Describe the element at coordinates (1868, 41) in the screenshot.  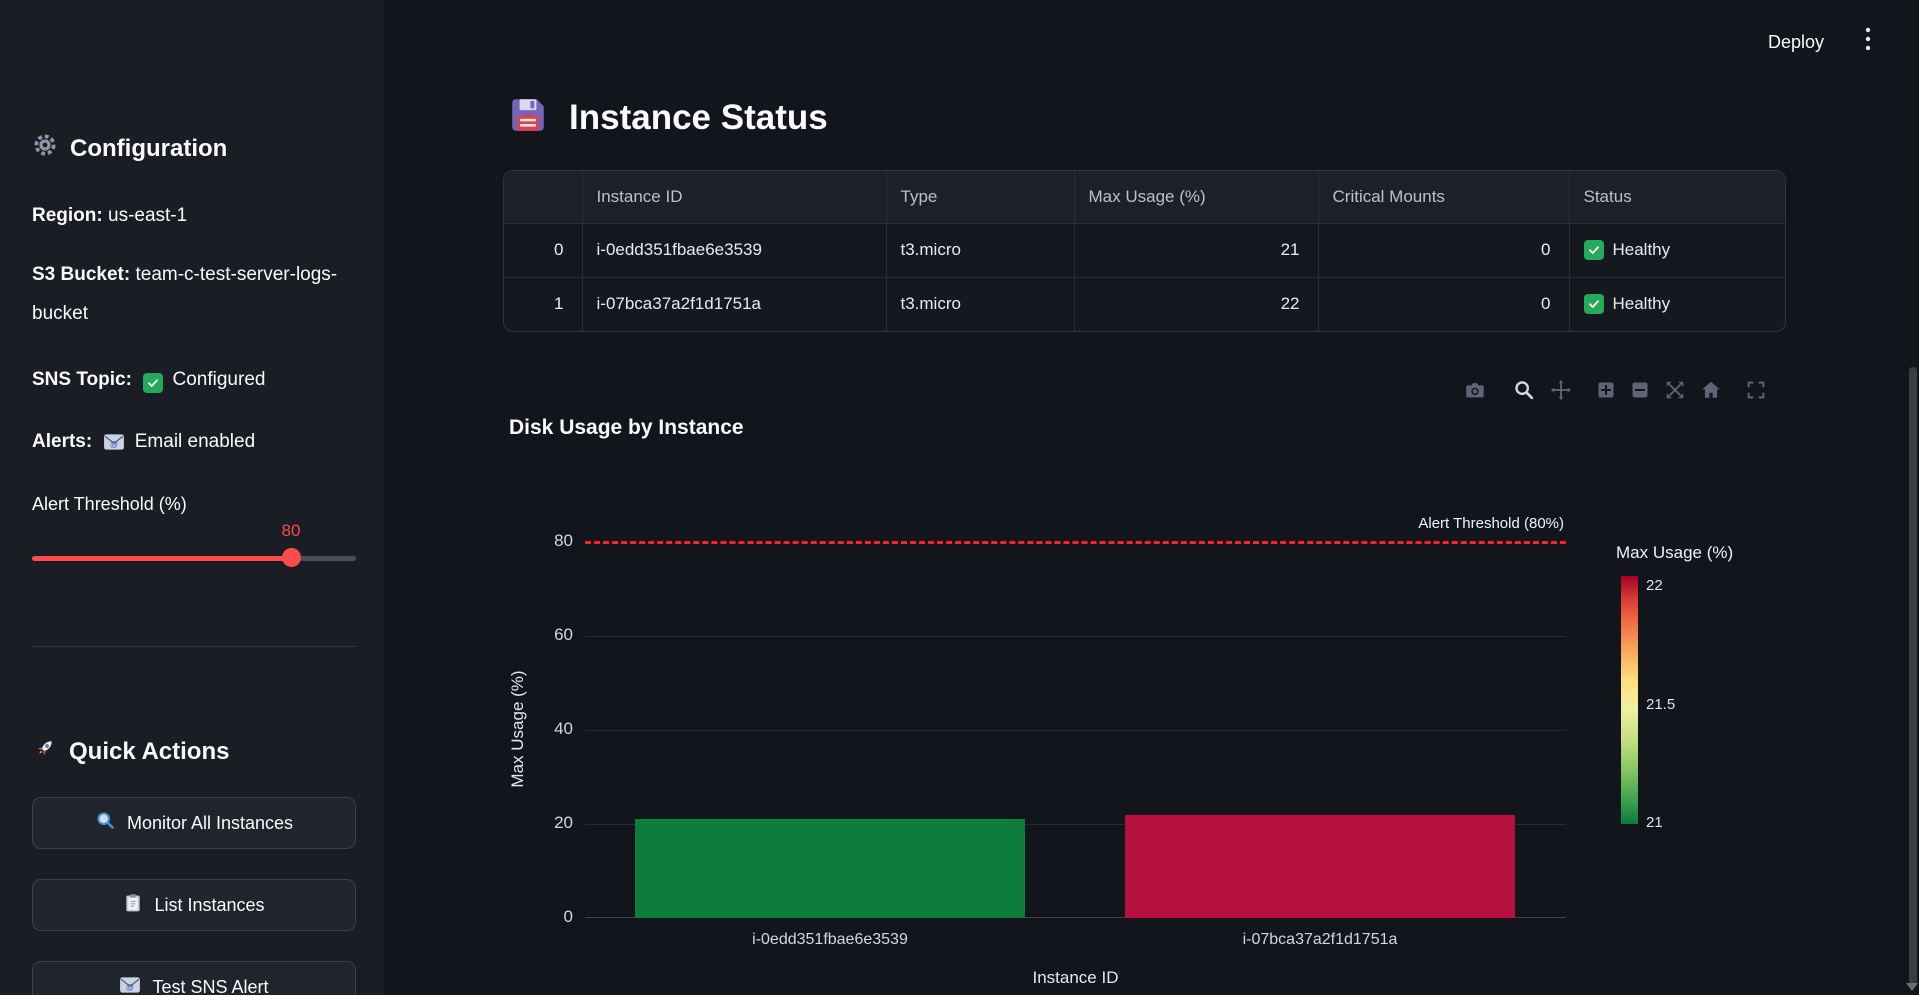
I see `kebab-menu-icon` at that location.